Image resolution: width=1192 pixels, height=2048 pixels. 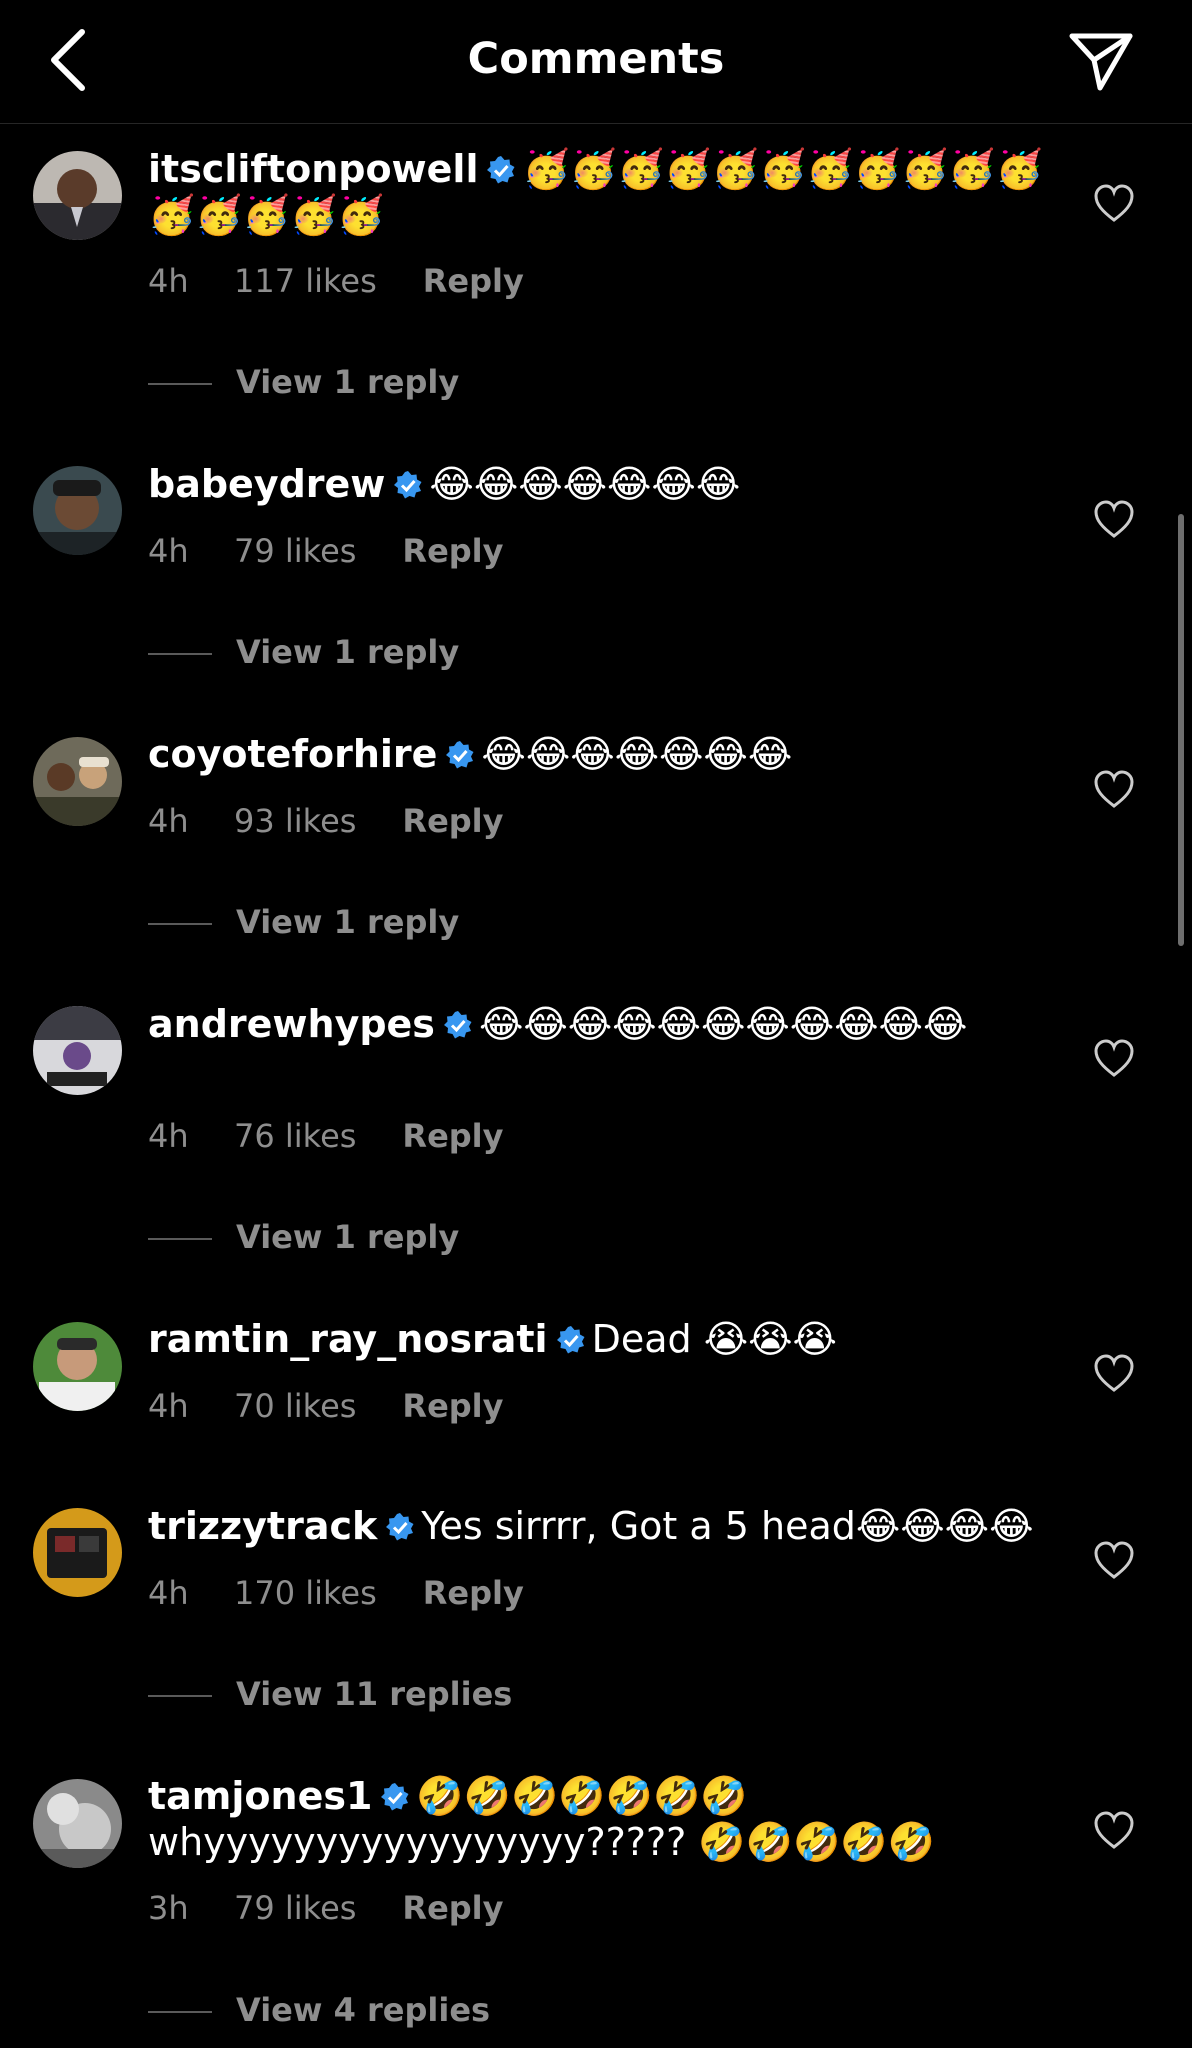 I want to click on comment-meta: 4h 76 likes Reply, so click(x=326, y=1136).